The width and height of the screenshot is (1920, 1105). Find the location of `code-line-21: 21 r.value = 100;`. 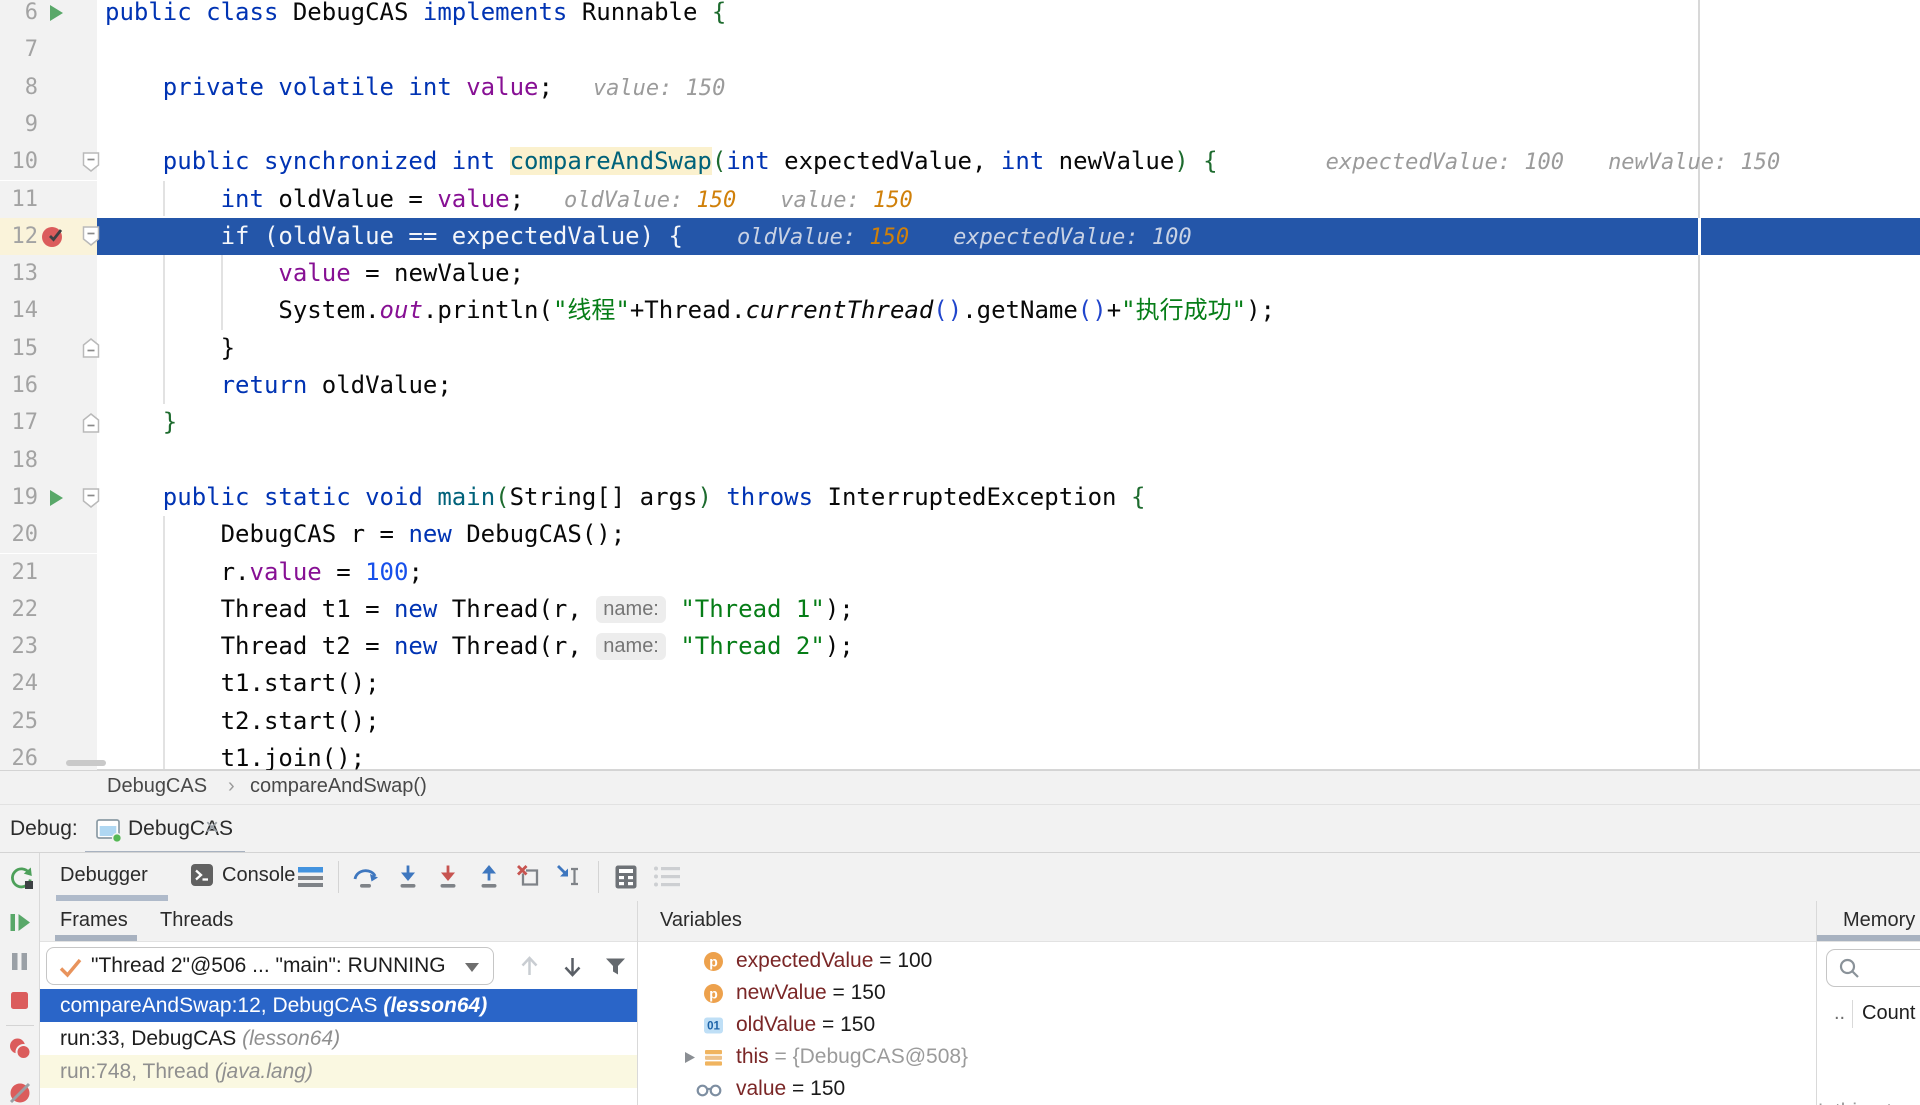

code-line-21: 21 r.value = 100; is located at coordinates (960, 572).